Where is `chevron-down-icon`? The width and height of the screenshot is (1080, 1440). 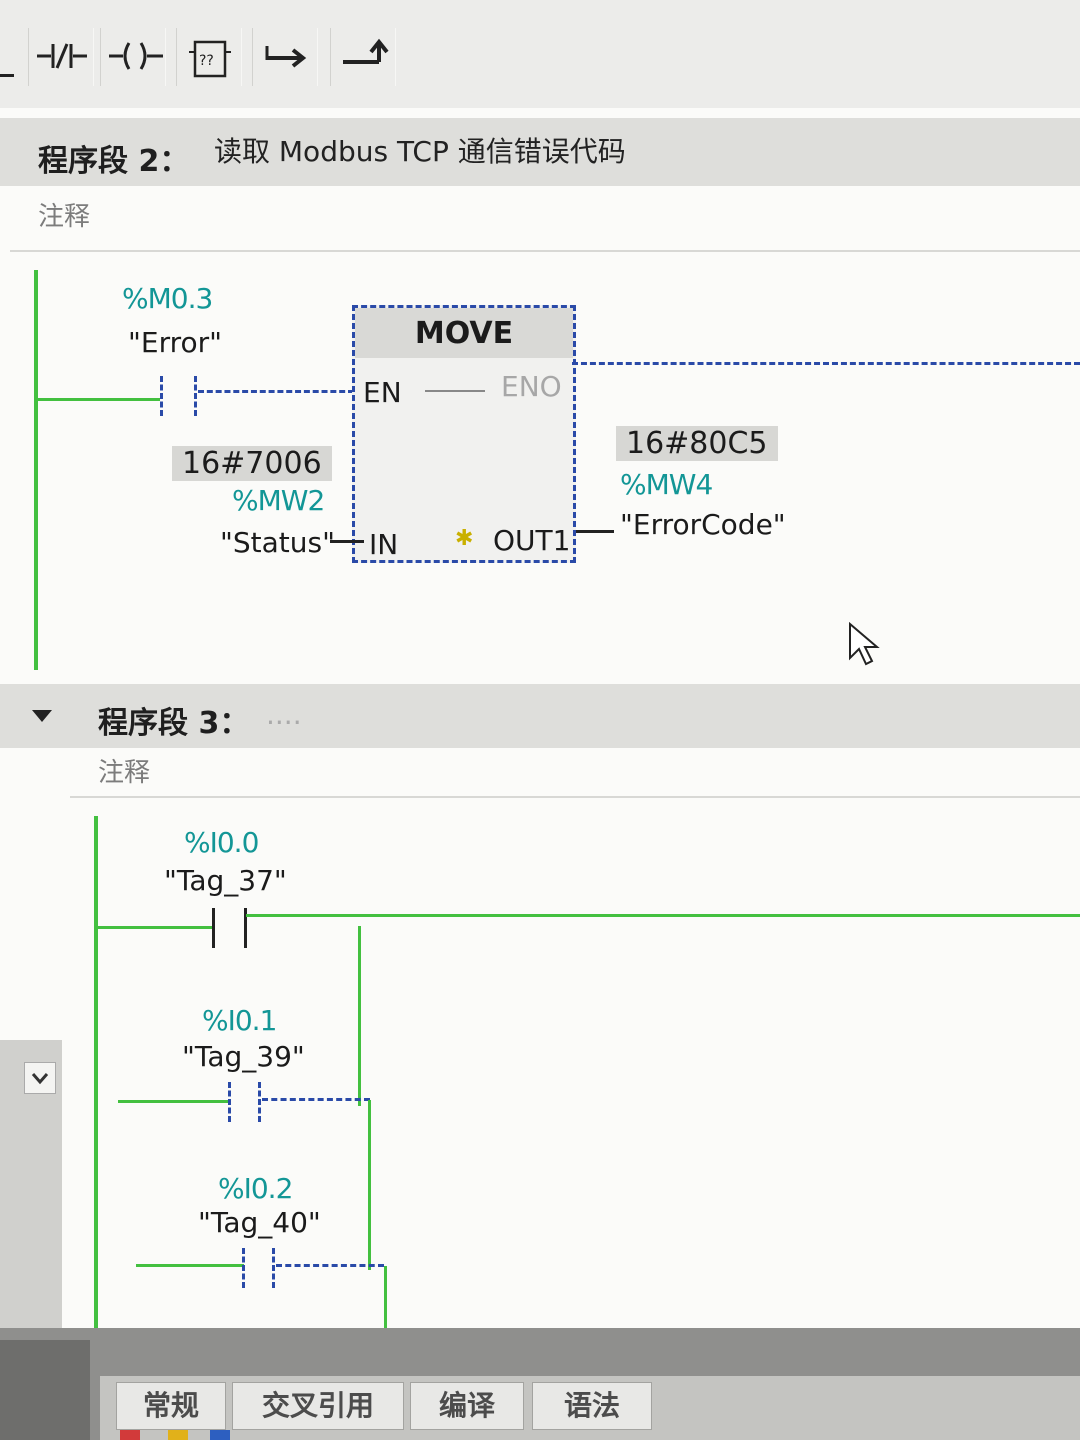
chevron-down-icon is located at coordinates (40, 1079).